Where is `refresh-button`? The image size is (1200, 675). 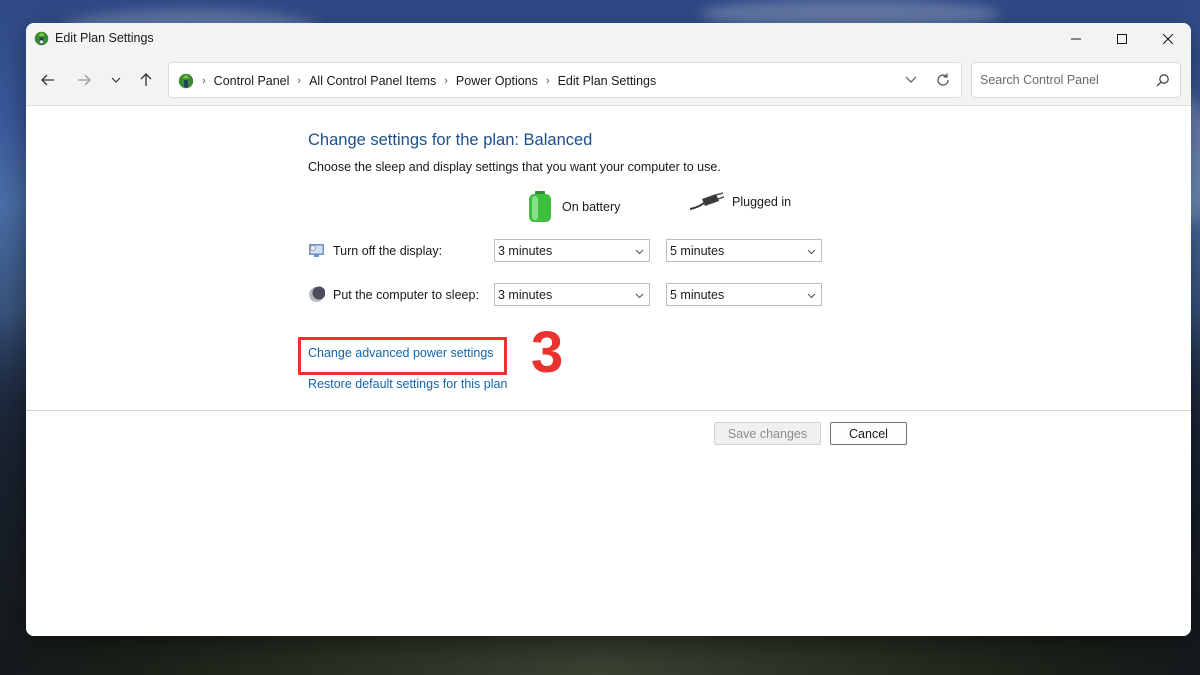
refresh-button is located at coordinates (943, 81).